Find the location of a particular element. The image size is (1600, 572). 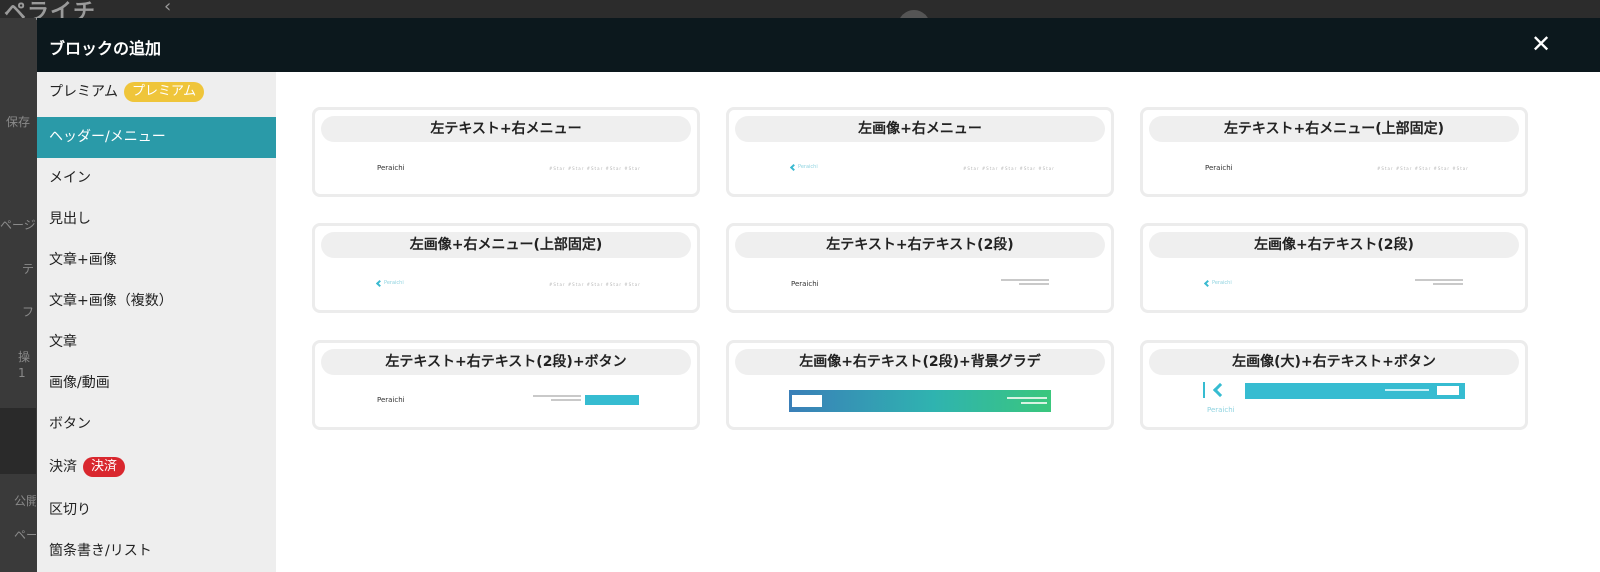

sidebar-item-text-image: 文章+画像 is located at coordinates (156, 260).